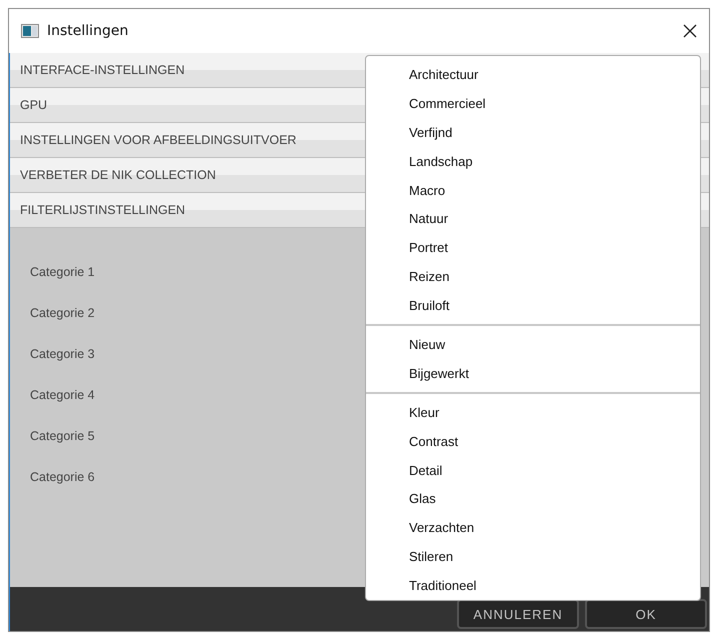 This screenshot has height=642, width=720. What do you see at coordinates (533, 527) in the screenshot?
I see `menu-item: Verzachten` at bounding box center [533, 527].